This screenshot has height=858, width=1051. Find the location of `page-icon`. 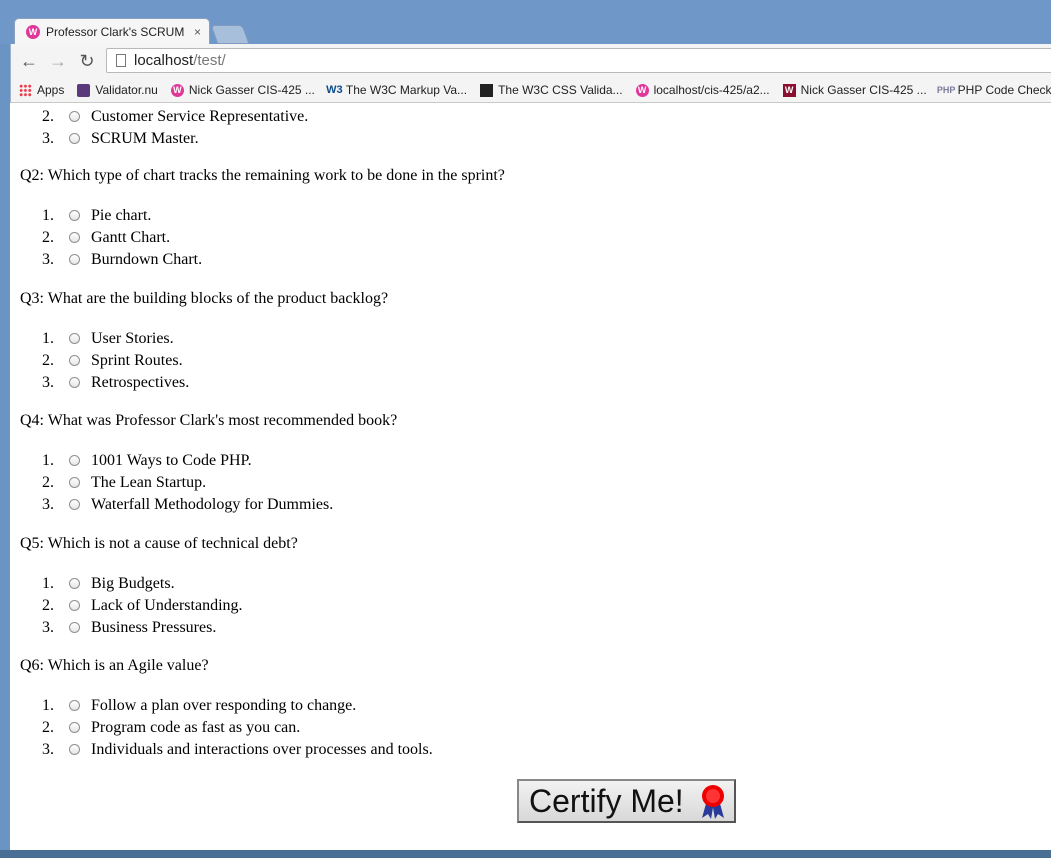

page-icon is located at coordinates (121, 60).